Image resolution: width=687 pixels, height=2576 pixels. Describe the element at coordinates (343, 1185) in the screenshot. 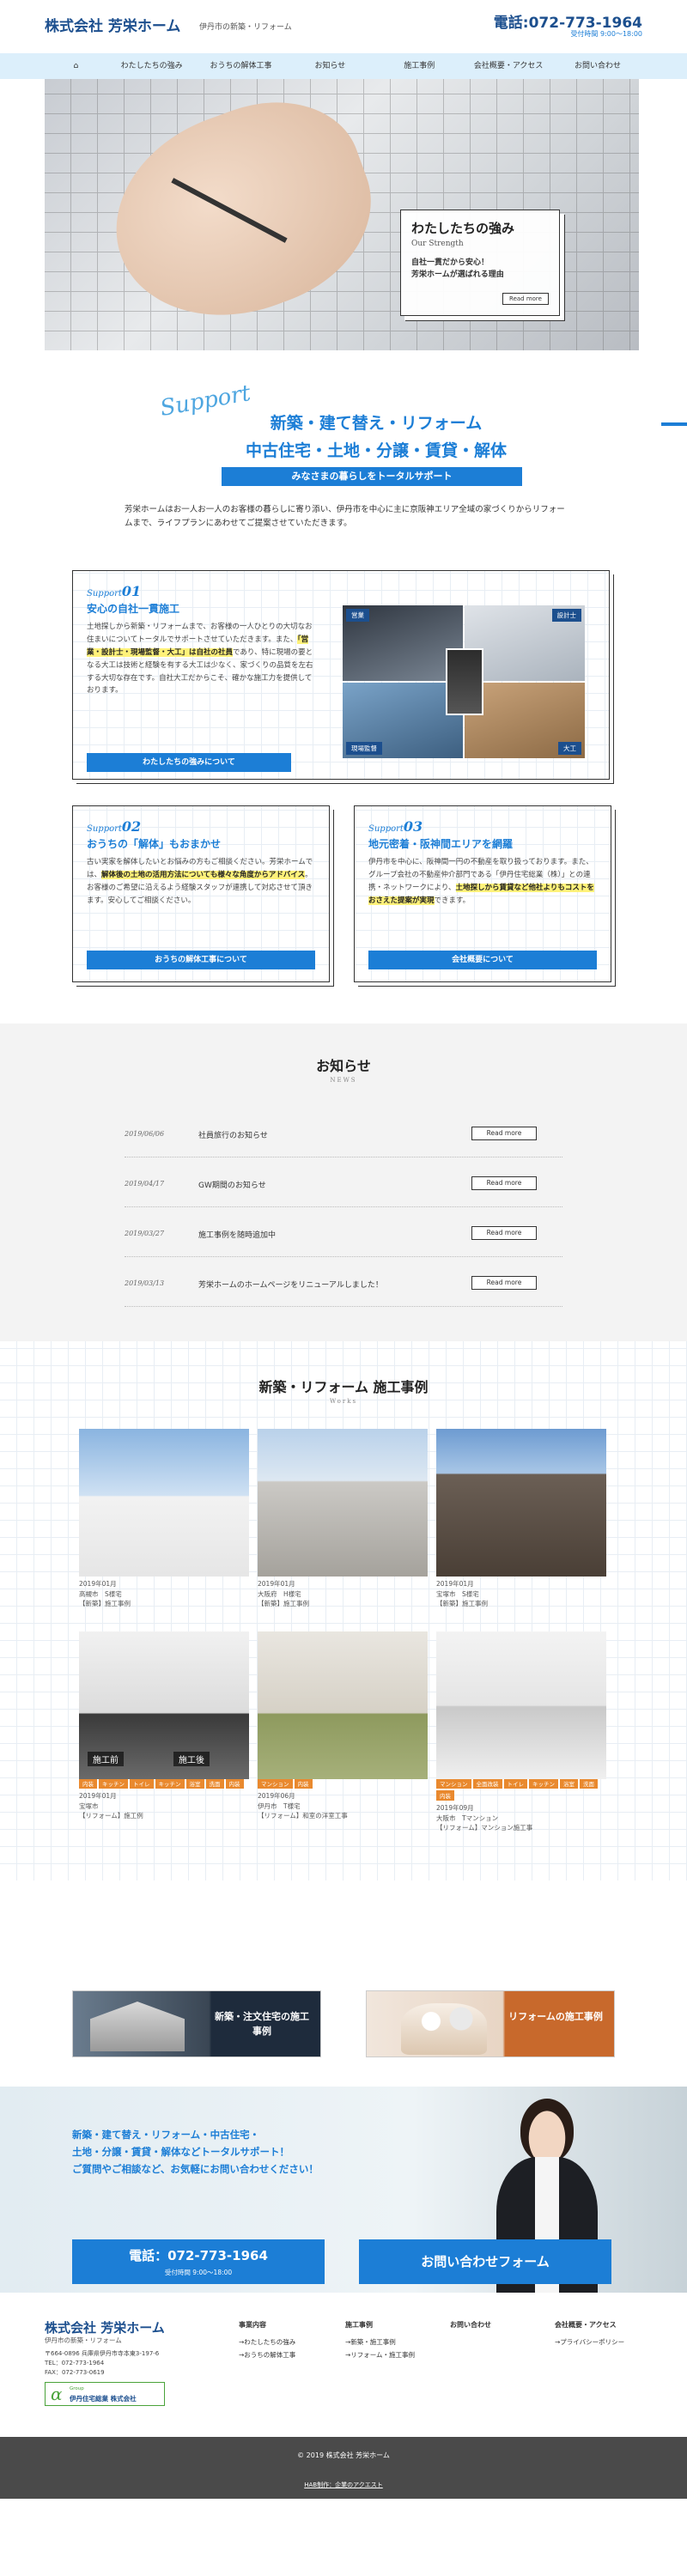

I see `news-item: 2019/04/17 GW期間のお知らせ Read more` at that location.